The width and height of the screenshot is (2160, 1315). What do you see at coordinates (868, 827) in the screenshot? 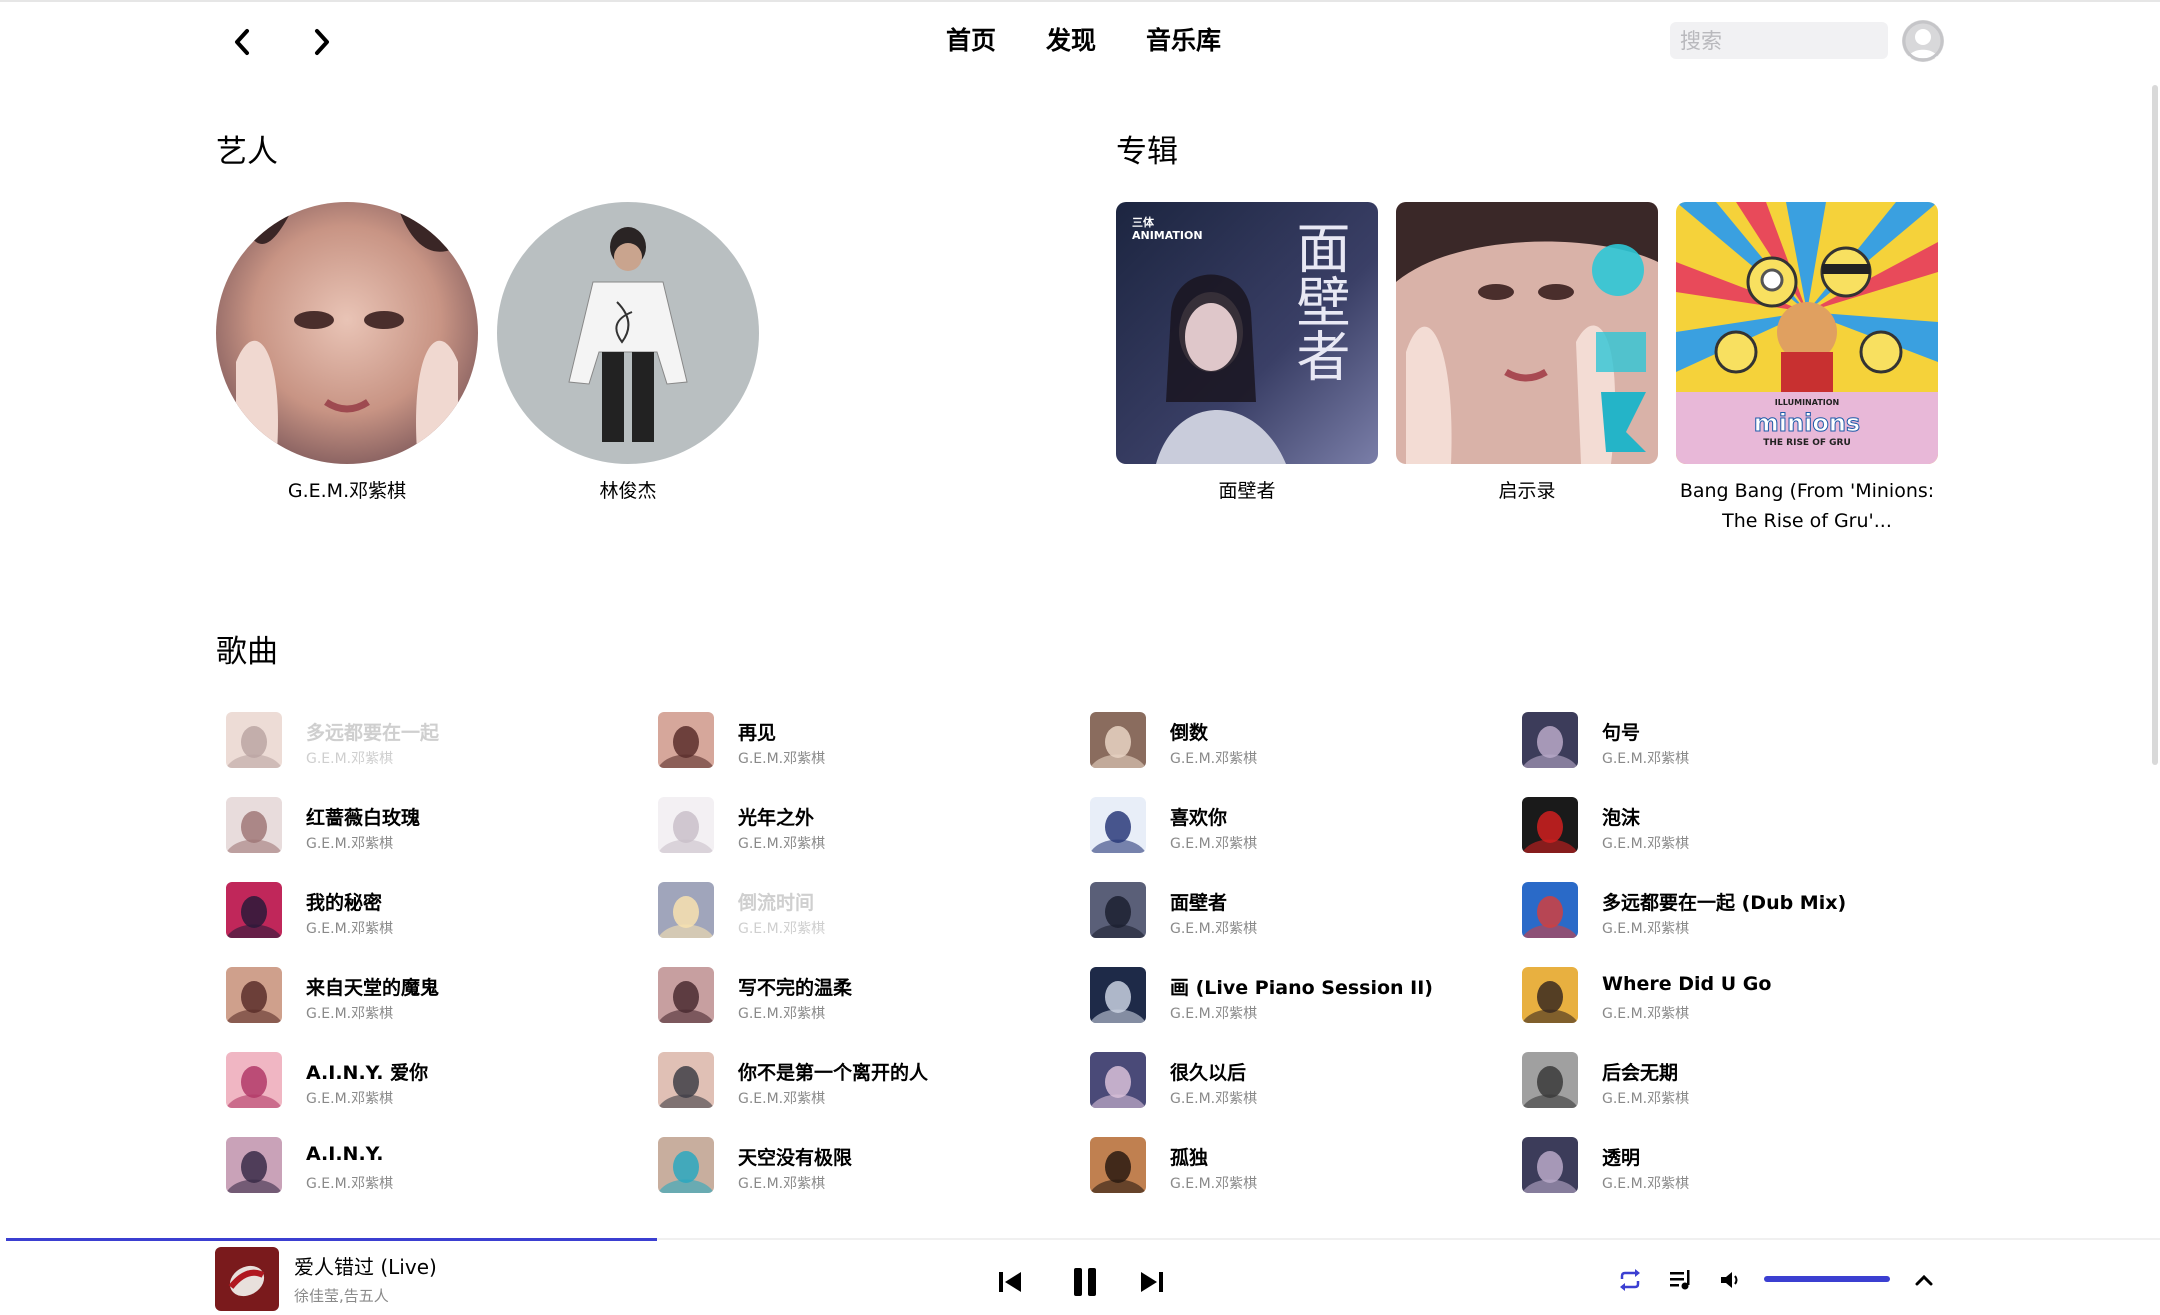
I see `song-item: 光年之外 G.E.M.邓紫棋` at bounding box center [868, 827].